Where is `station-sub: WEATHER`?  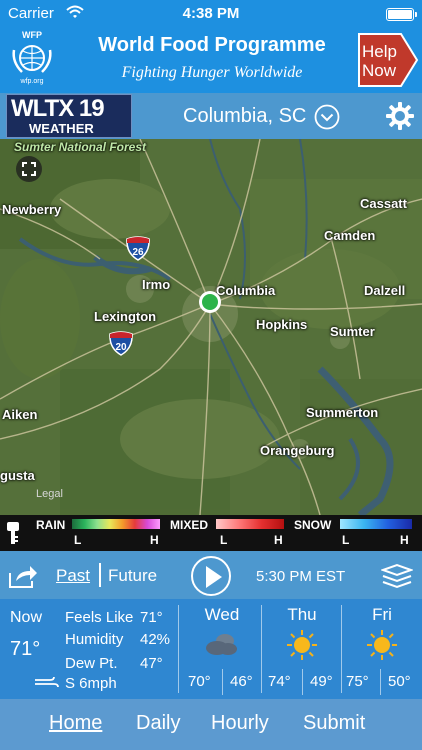
station-sub: WEATHER is located at coordinates (61, 128).